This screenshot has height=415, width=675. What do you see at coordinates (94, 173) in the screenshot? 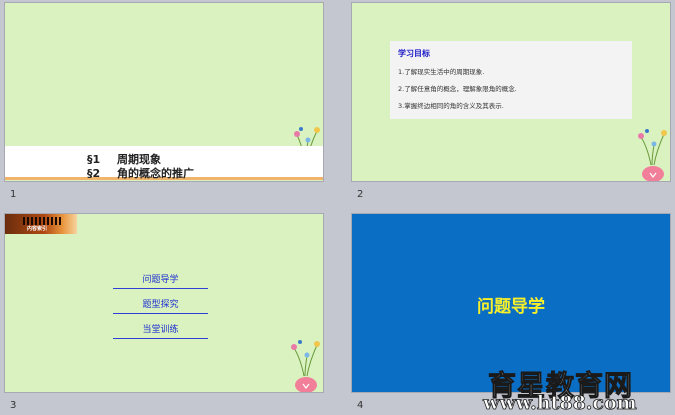
I see `section-number: §2` at bounding box center [94, 173].